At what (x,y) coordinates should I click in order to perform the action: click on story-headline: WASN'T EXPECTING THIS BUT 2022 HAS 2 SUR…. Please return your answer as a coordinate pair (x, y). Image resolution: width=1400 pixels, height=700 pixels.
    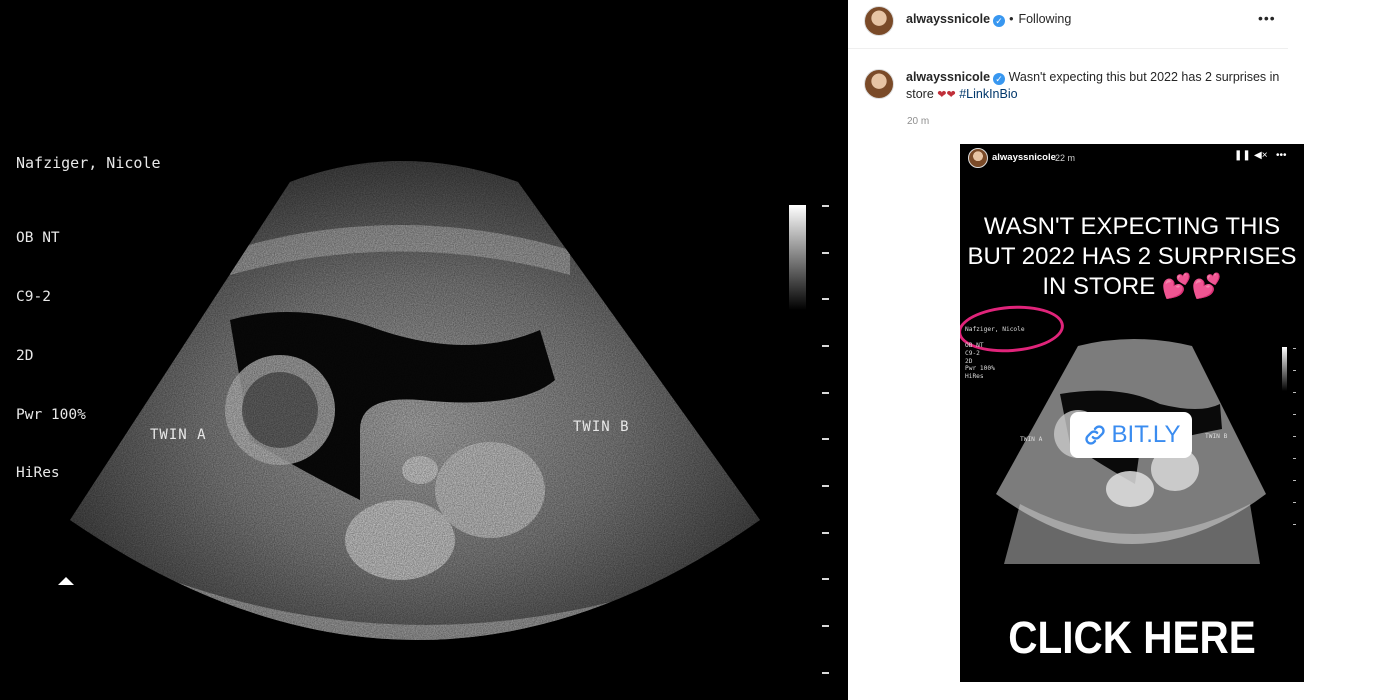
    Looking at the image, I should click on (1132, 257).